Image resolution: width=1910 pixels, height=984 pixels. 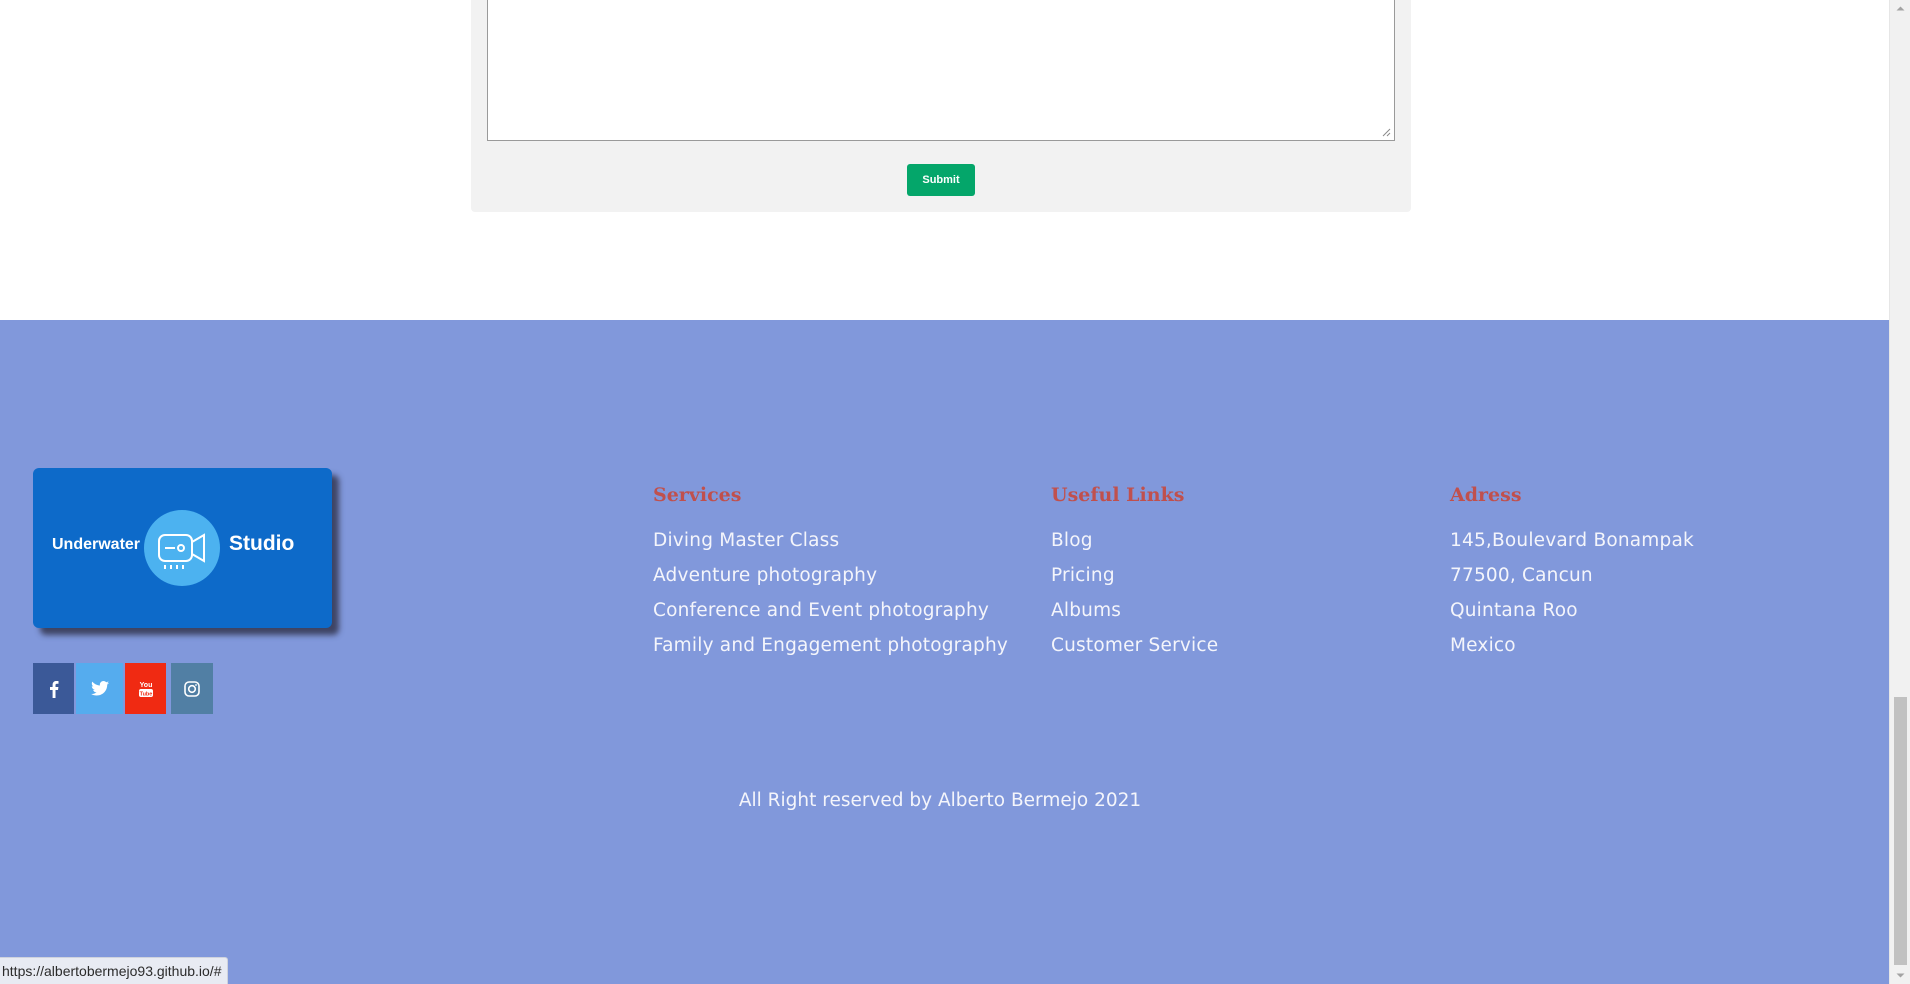 I want to click on twitter-icon, so click(x=99, y=688).